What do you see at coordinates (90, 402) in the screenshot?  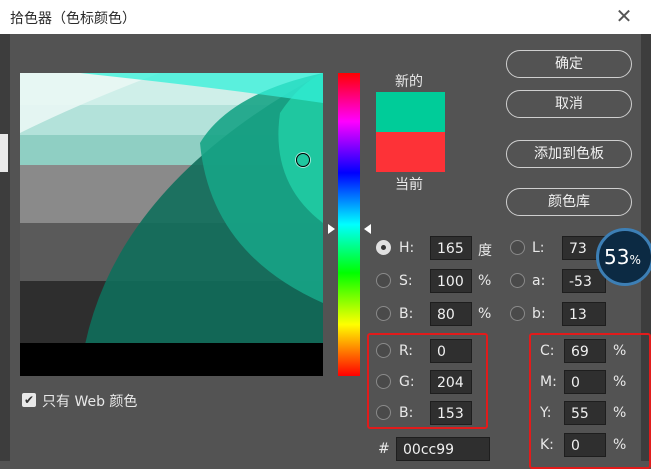 I see `web-only-label: 只有 Web 颜色` at bounding box center [90, 402].